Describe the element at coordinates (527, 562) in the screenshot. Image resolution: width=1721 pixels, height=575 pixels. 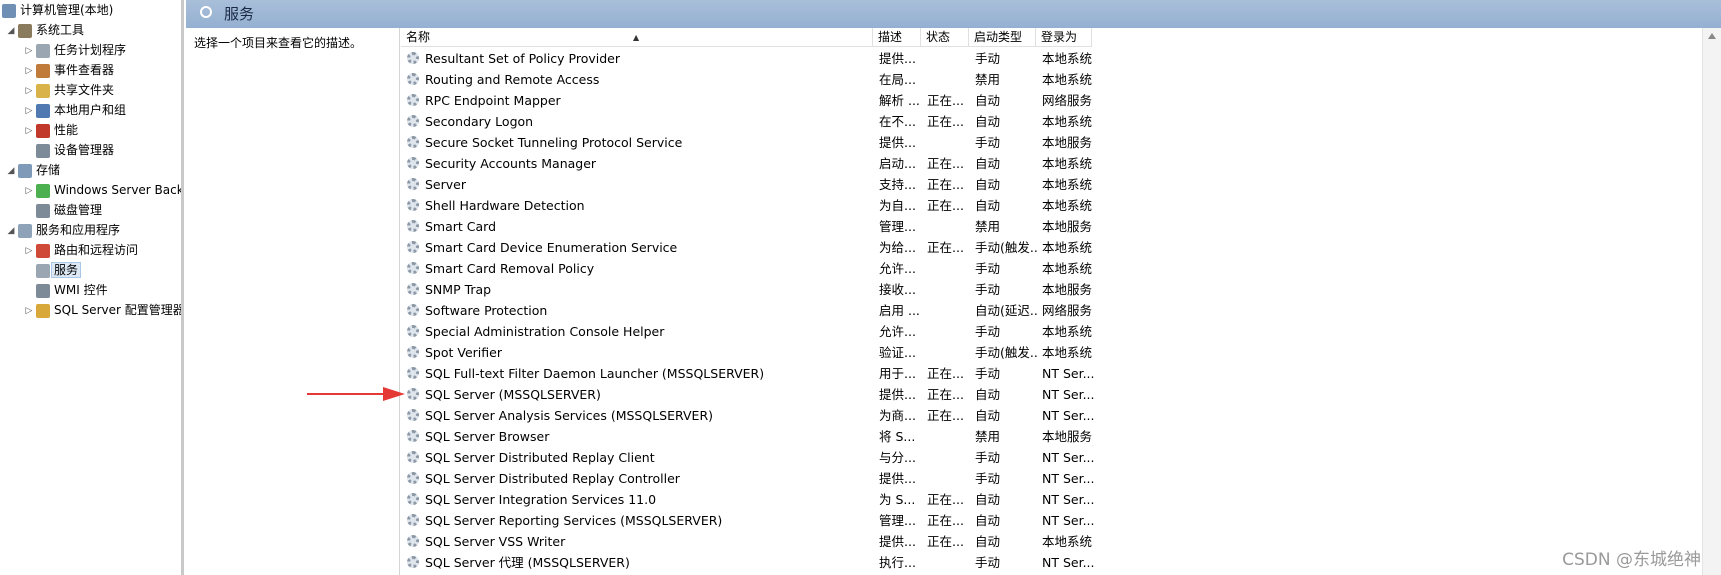
I see `service-name: SQL Server 代理 (MSSQLSERVER)` at that location.